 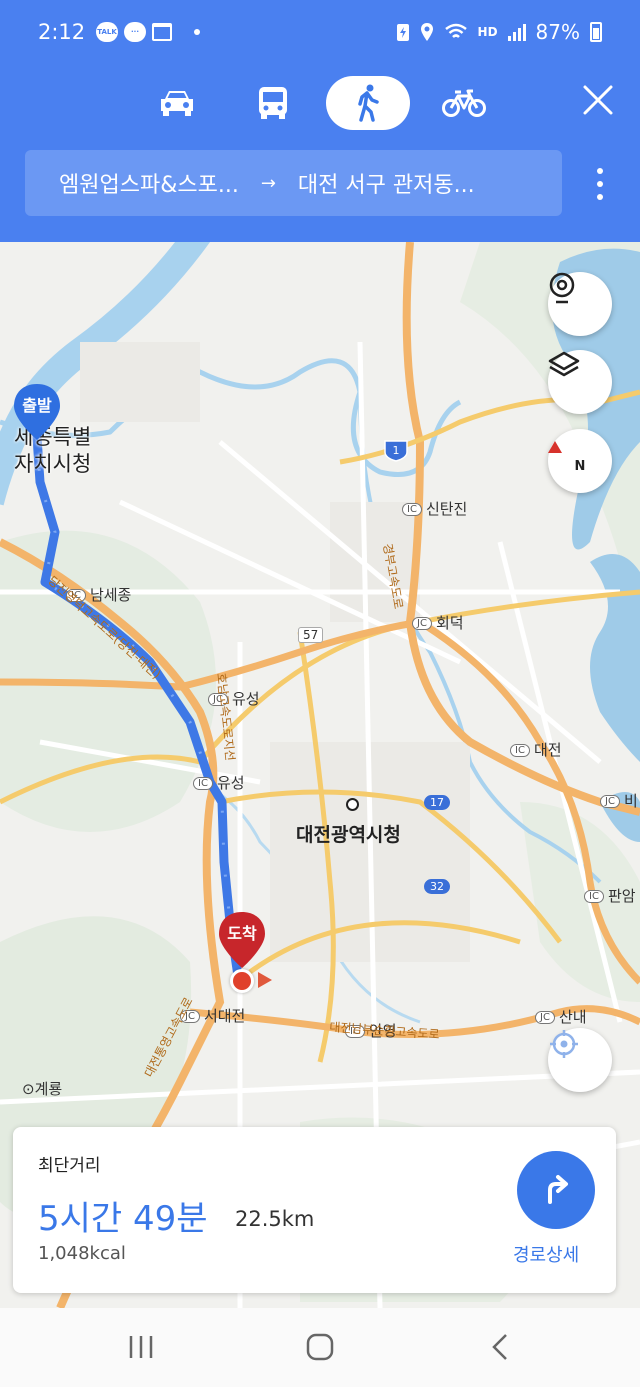 I want to click on tab-bike, so click(x=464, y=103).